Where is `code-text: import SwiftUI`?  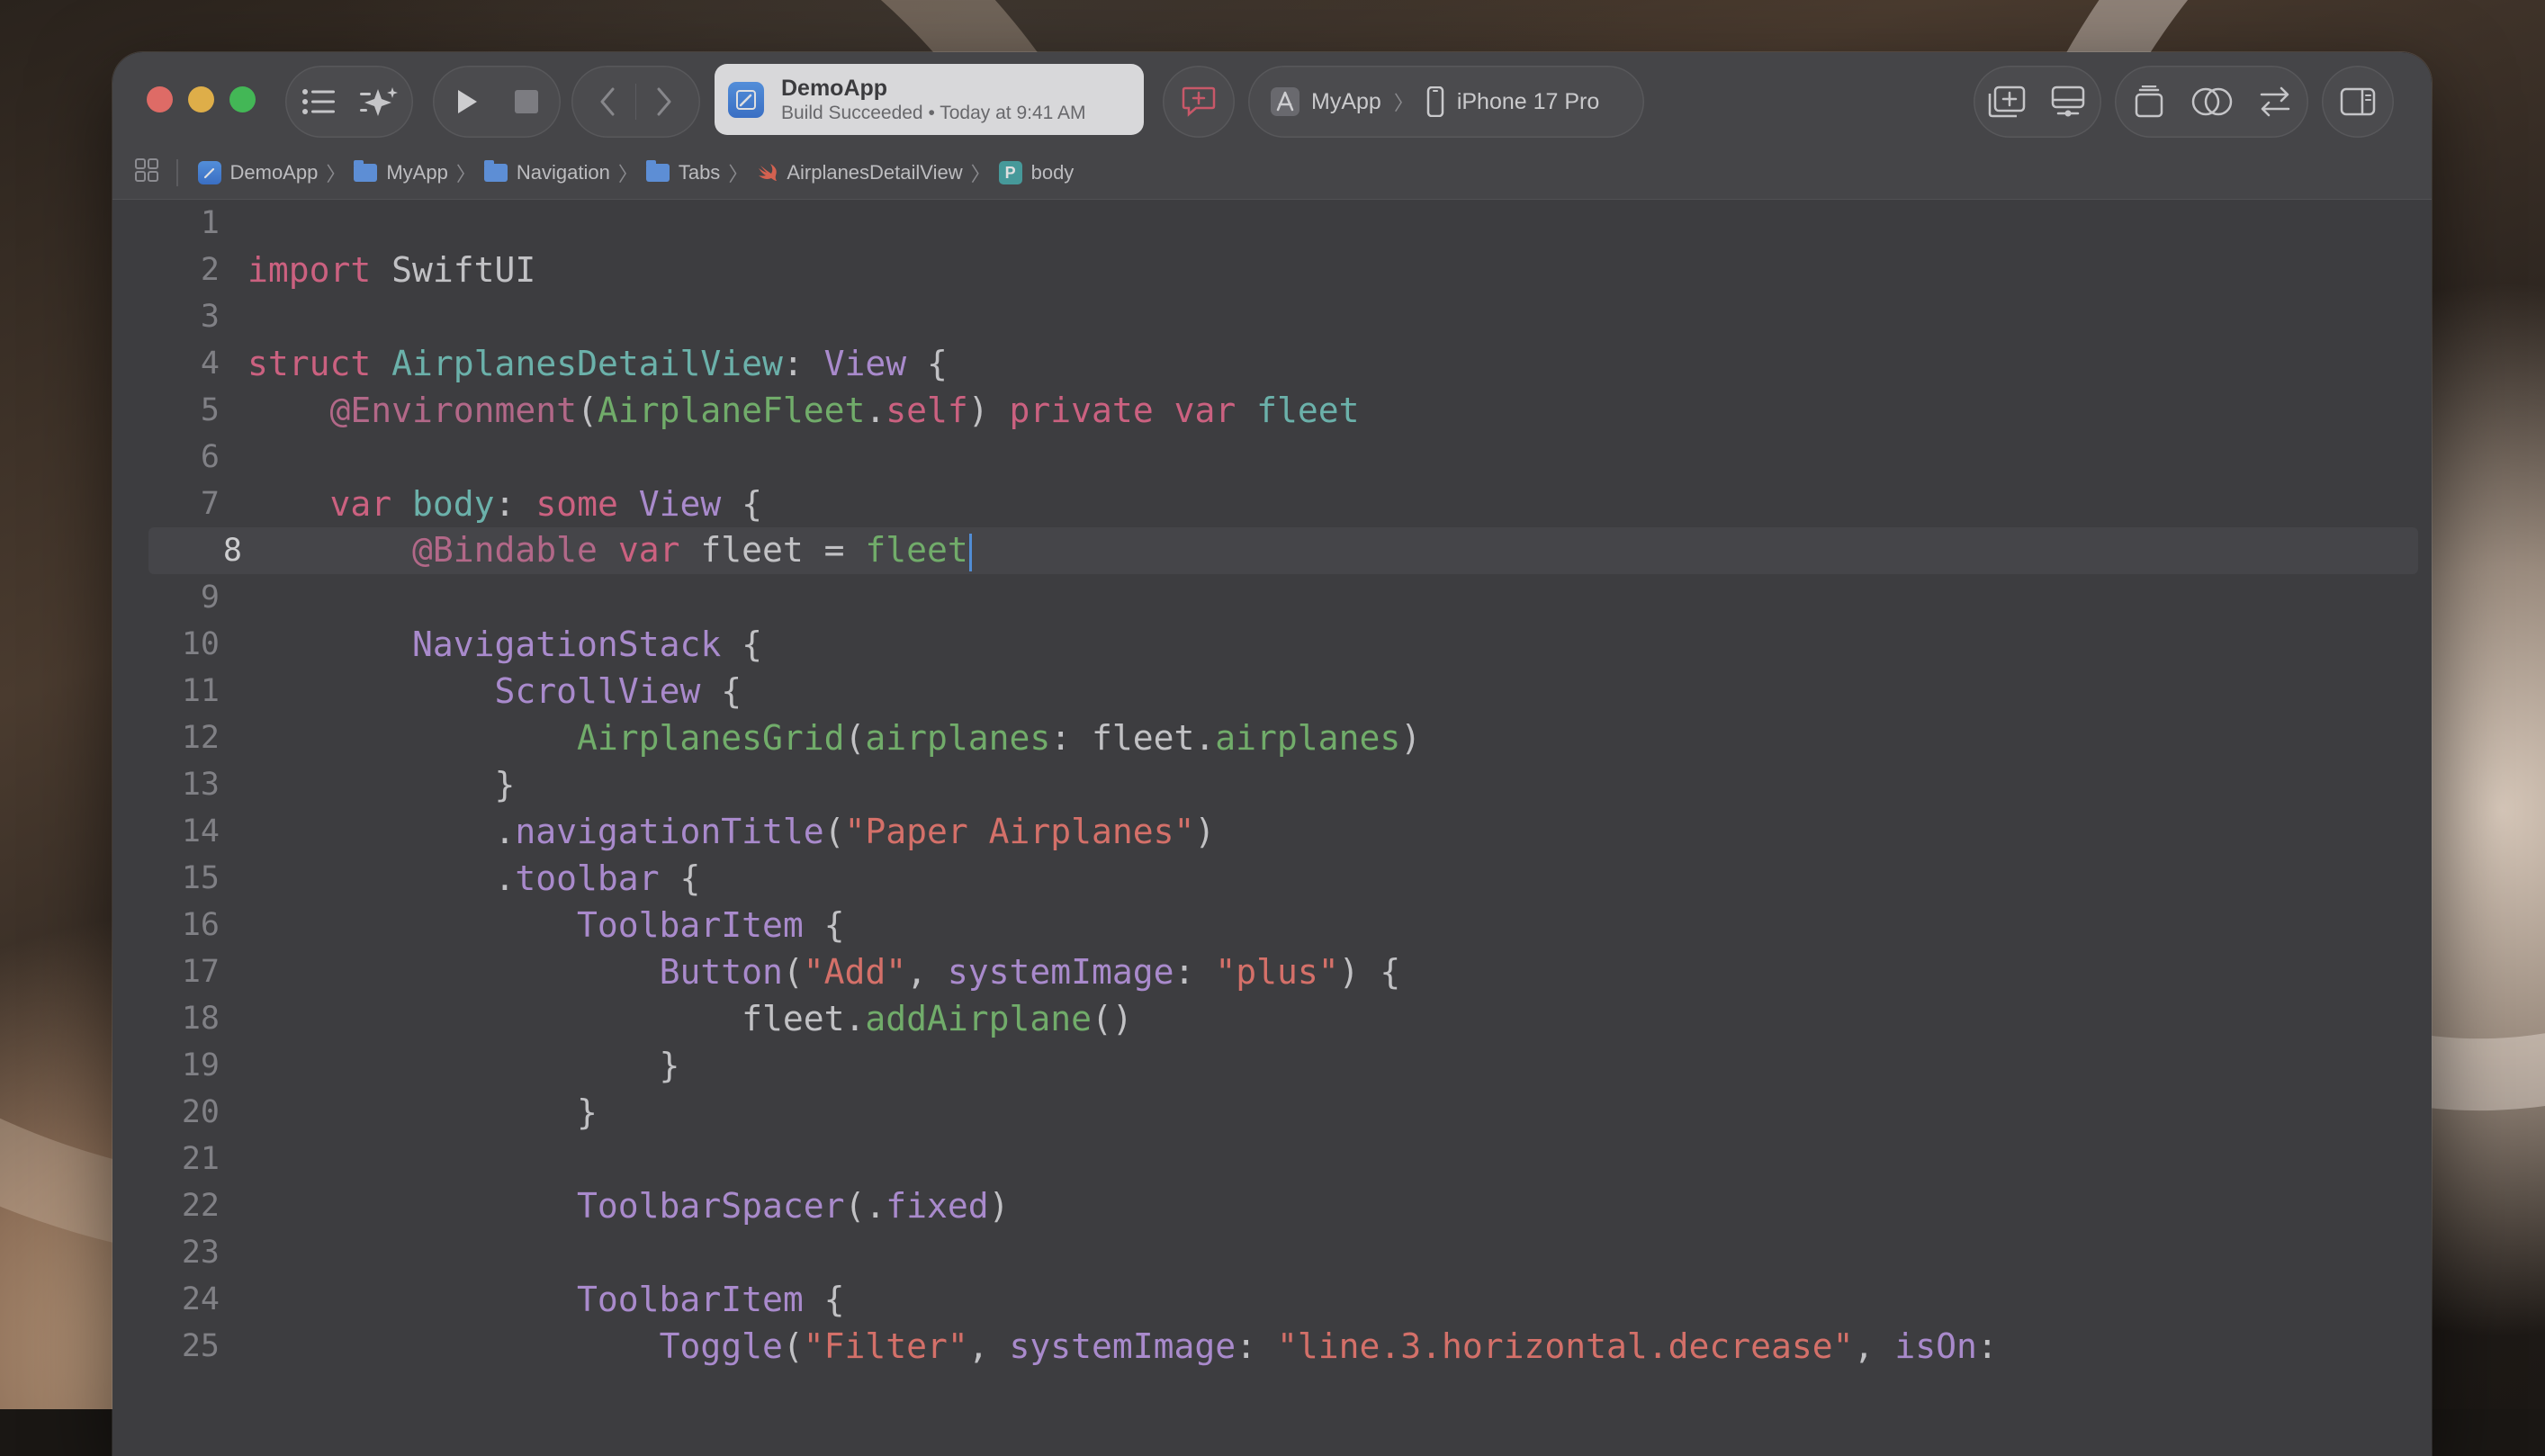 code-text: import SwiftUI is located at coordinates (391, 270).